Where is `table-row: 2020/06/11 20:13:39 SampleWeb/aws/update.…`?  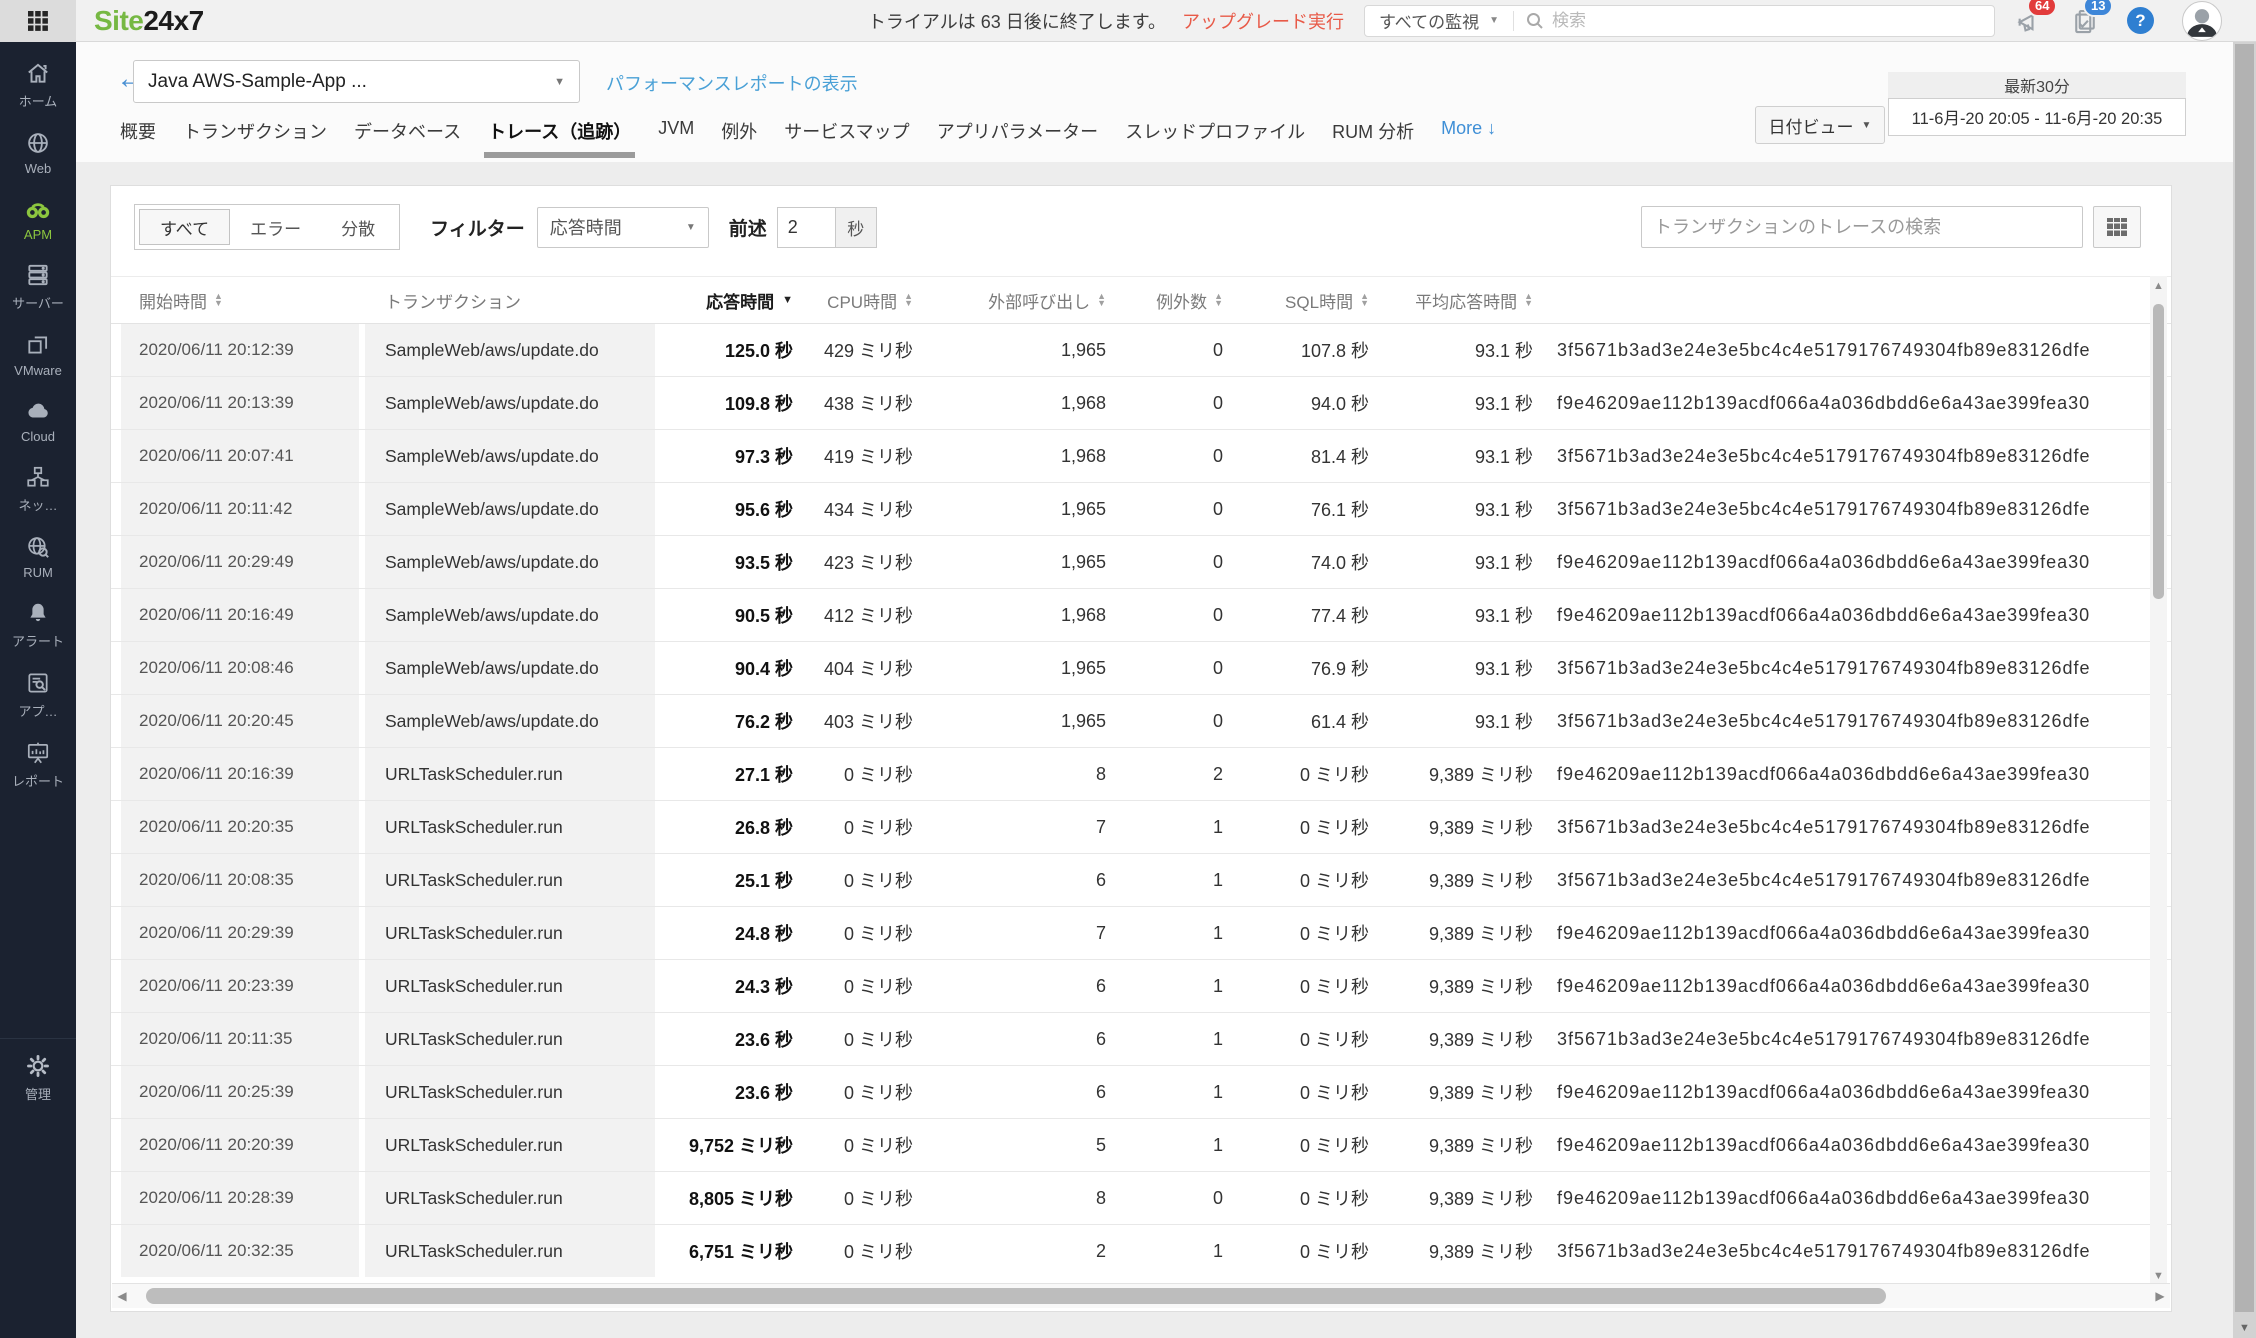 table-row: 2020/06/11 20:13:39 SampleWeb/aws/update.… is located at coordinates (1141, 403).